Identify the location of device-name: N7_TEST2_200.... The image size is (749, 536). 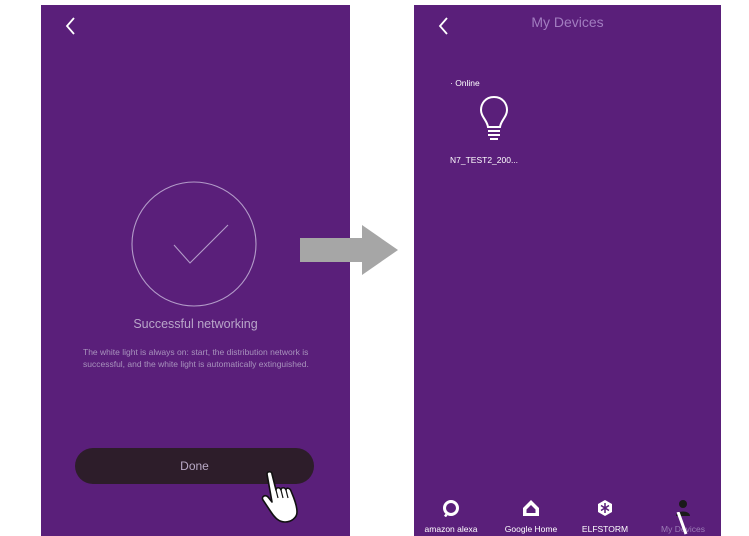
(484, 160).